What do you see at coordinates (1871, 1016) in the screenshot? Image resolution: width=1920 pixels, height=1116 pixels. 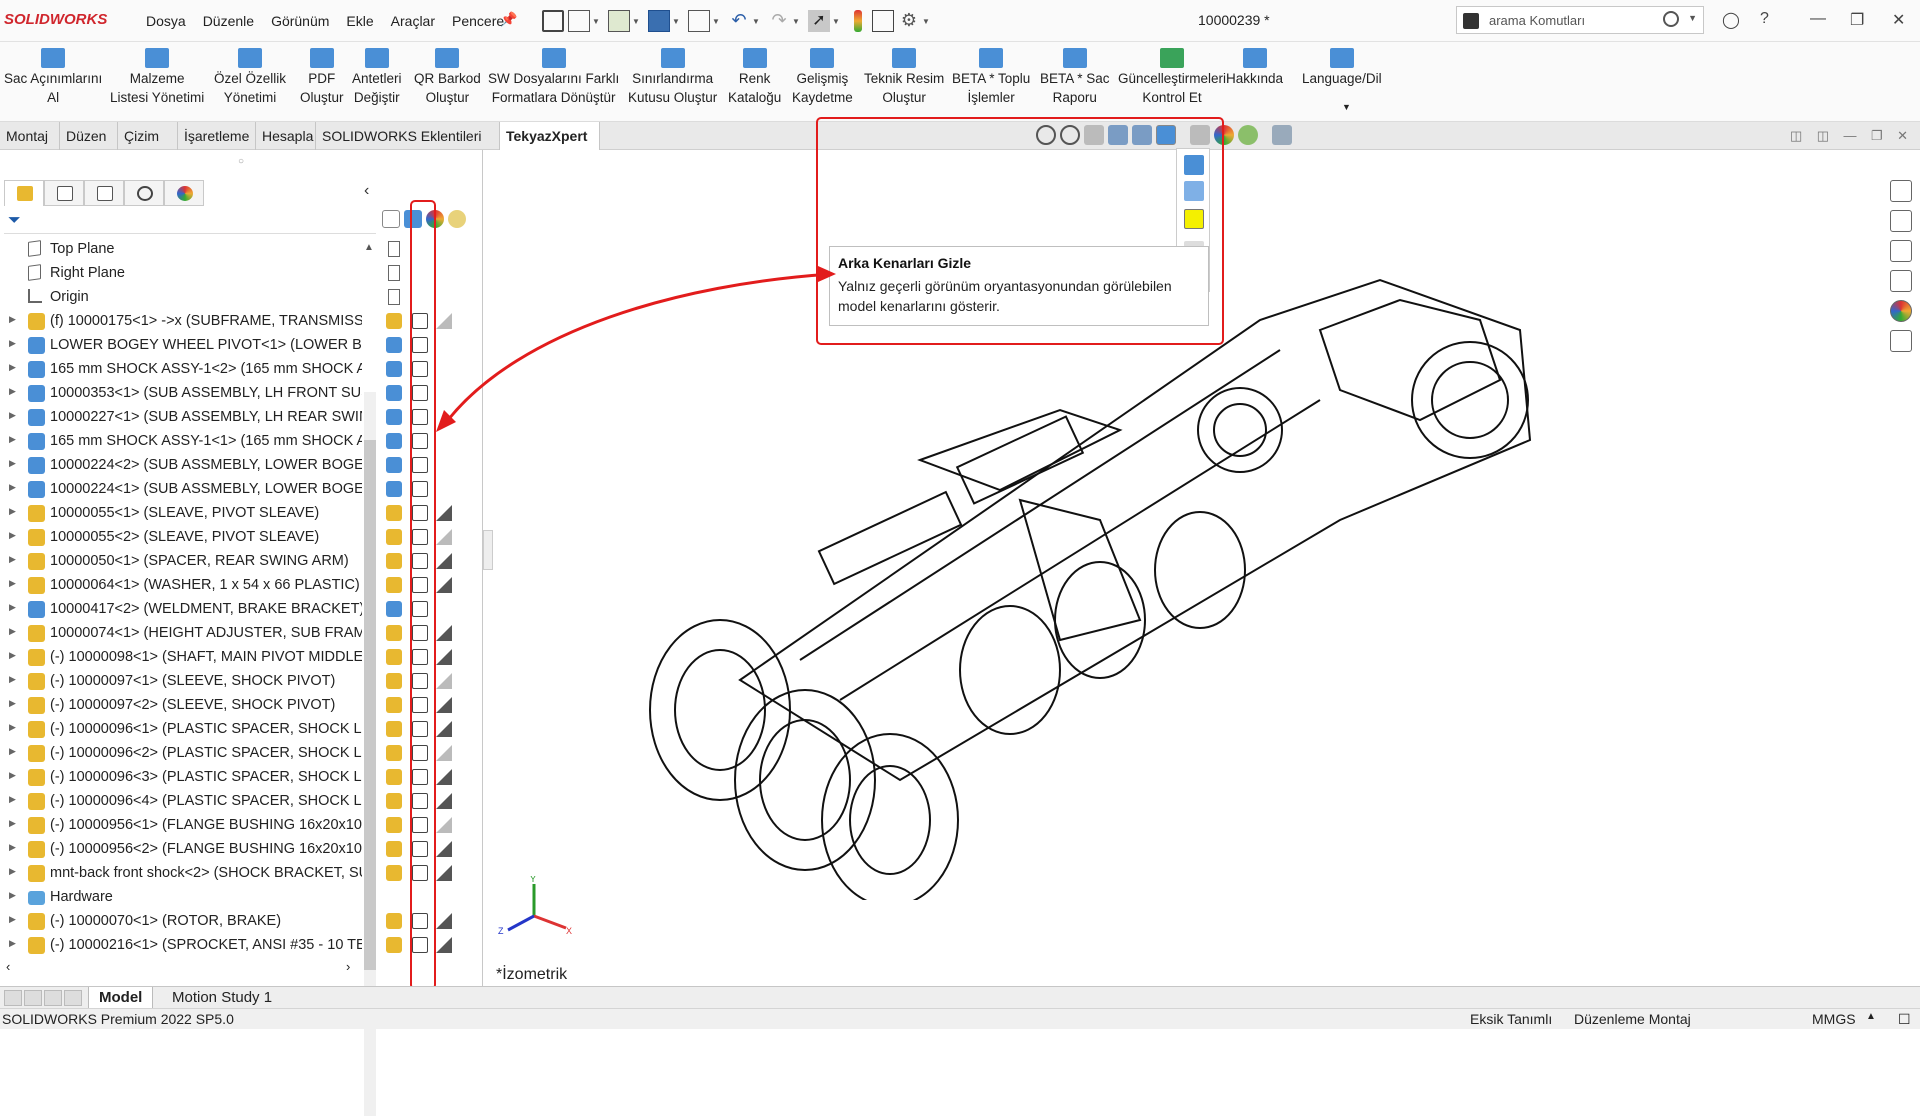 I see `units-dropdown-icon: ▲` at bounding box center [1871, 1016].